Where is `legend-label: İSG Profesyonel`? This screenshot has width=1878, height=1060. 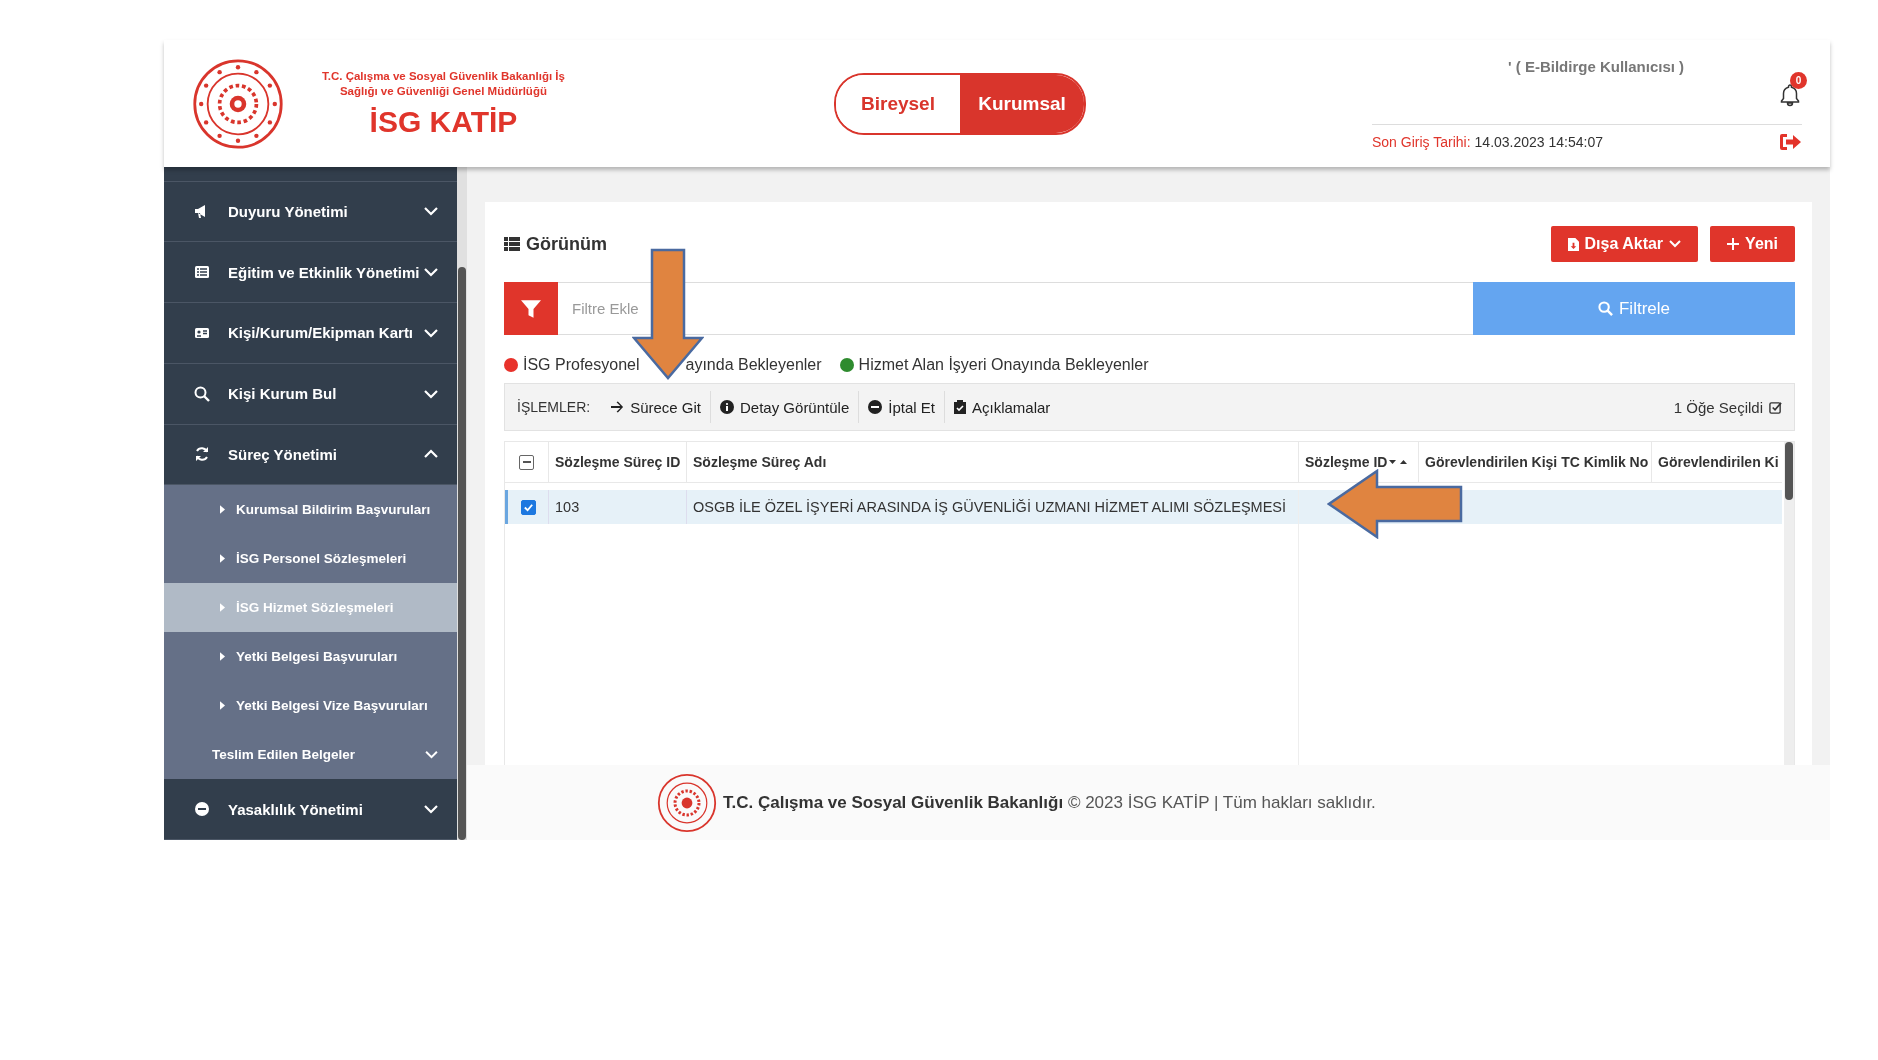 legend-label: İSG Profesyonel is located at coordinates (581, 365).